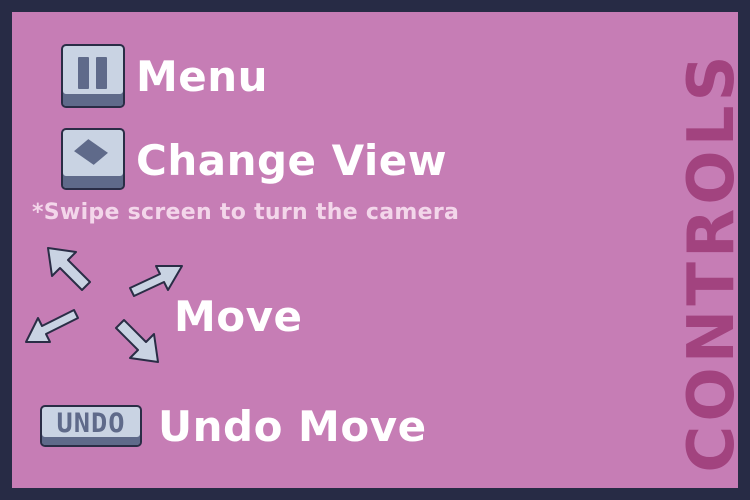 The image size is (750, 500). I want to click on move-label: Move, so click(238, 316).